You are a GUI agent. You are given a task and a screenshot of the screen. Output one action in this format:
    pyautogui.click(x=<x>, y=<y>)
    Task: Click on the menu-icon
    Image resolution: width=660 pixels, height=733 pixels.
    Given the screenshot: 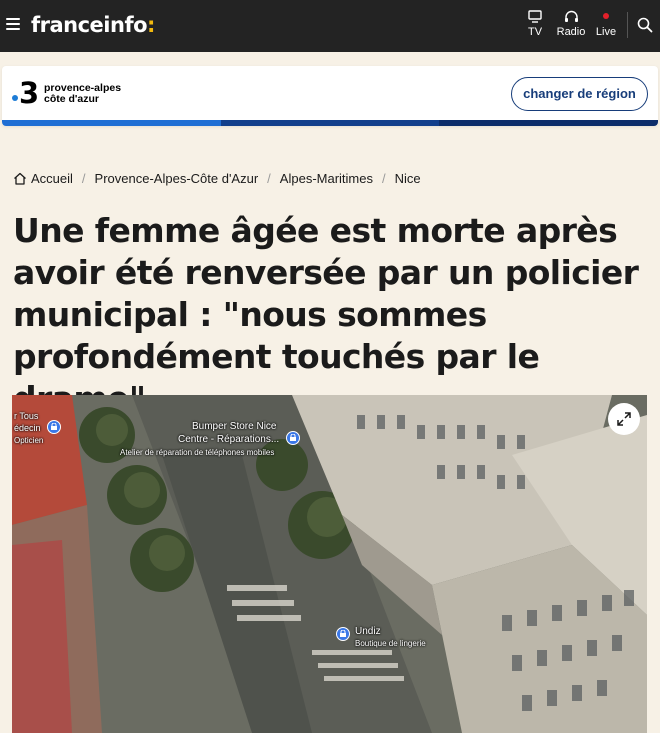 What is the action you would take?
    pyautogui.click(x=14, y=23)
    